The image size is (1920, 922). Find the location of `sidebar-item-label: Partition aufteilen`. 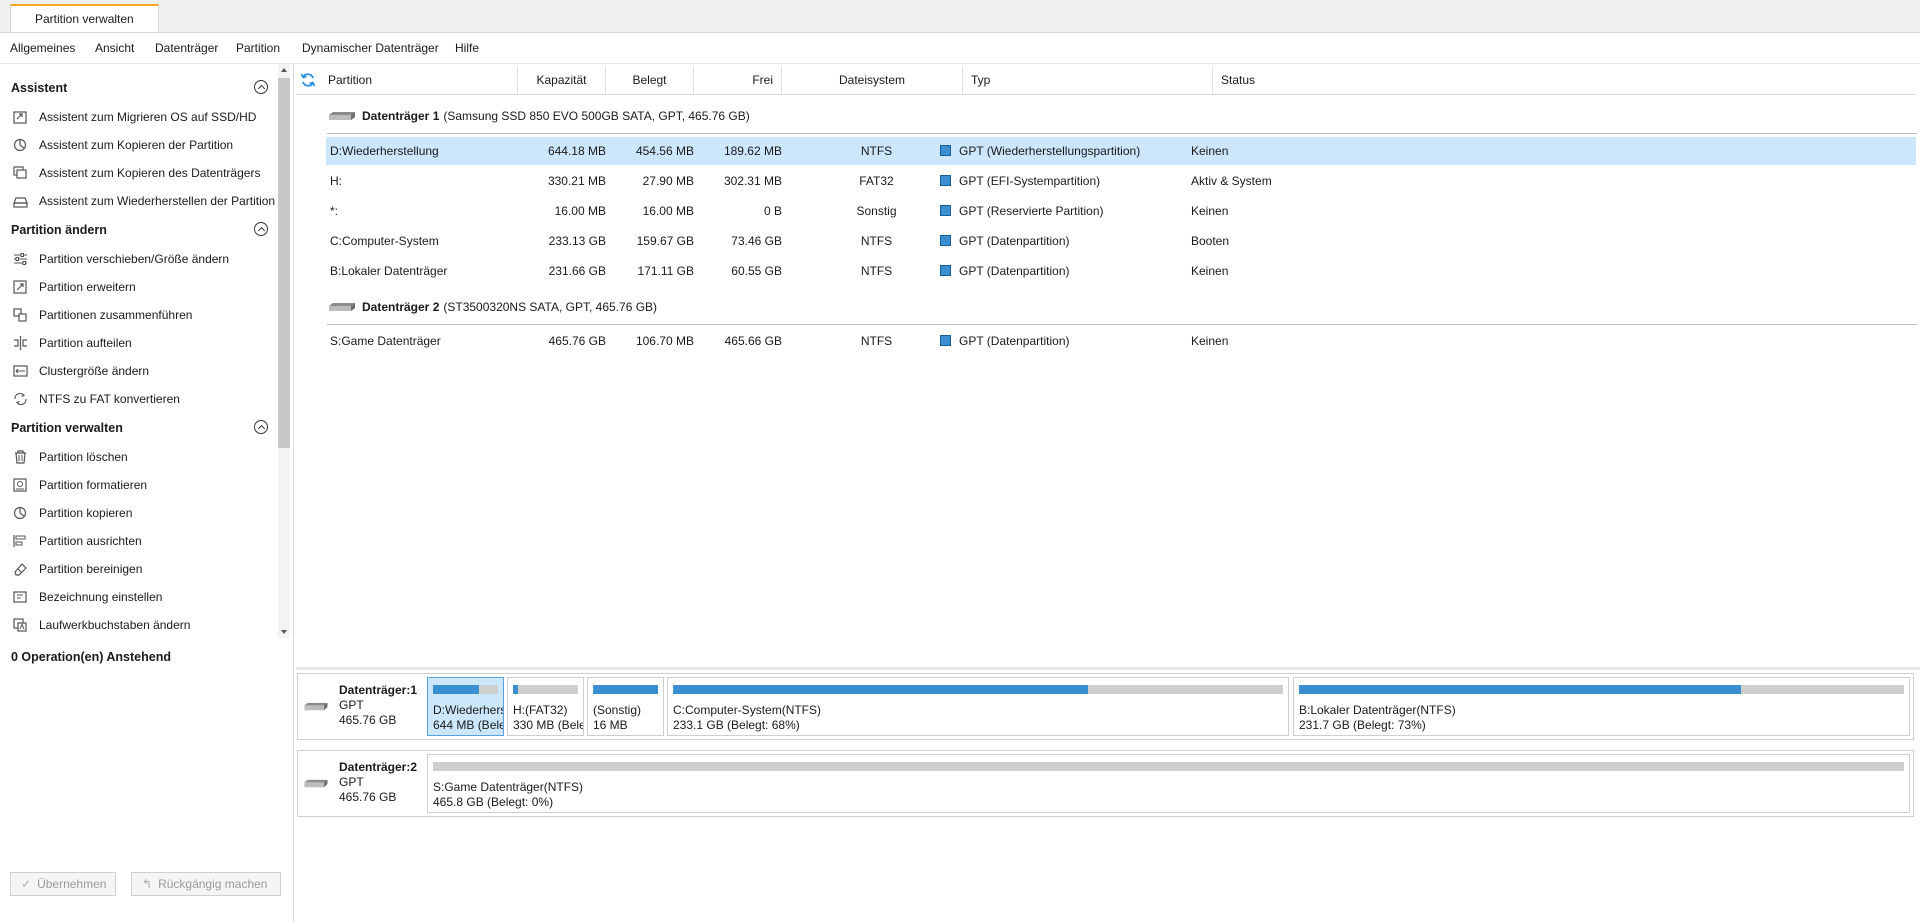

sidebar-item-label: Partition aufteilen is located at coordinates (85, 343).